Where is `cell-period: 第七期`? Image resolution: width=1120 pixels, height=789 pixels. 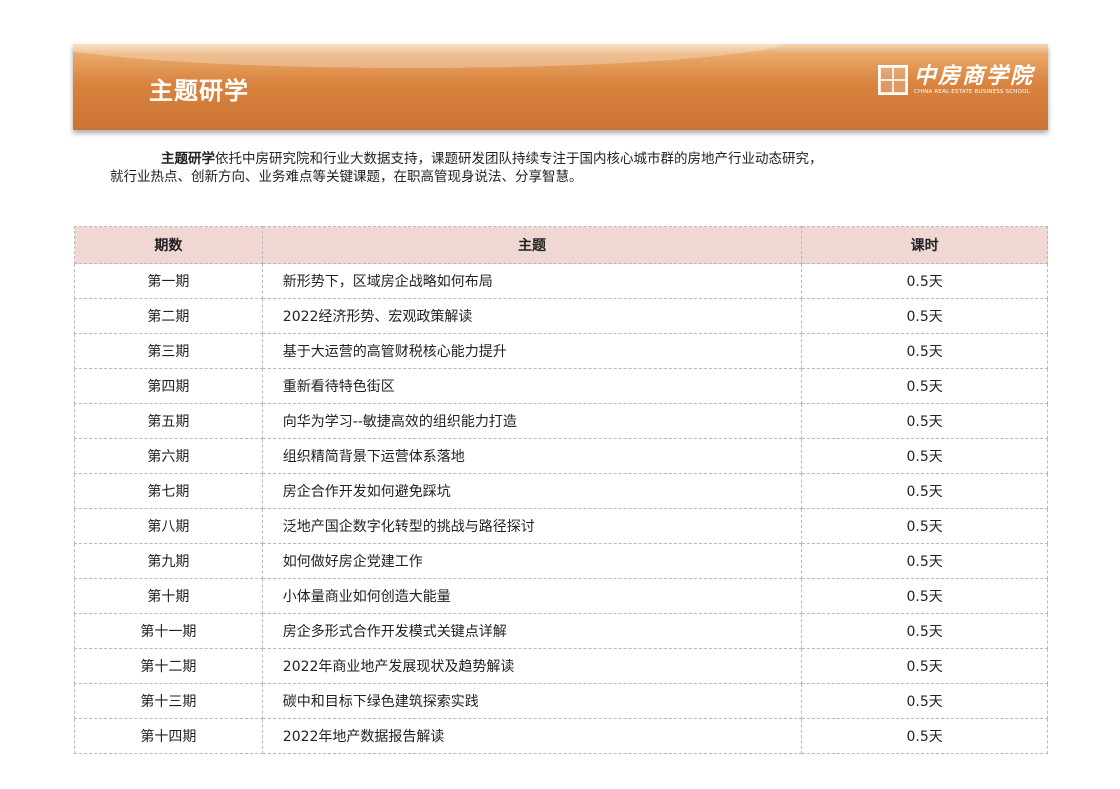
cell-period: 第七期 is located at coordinates (168, 491).